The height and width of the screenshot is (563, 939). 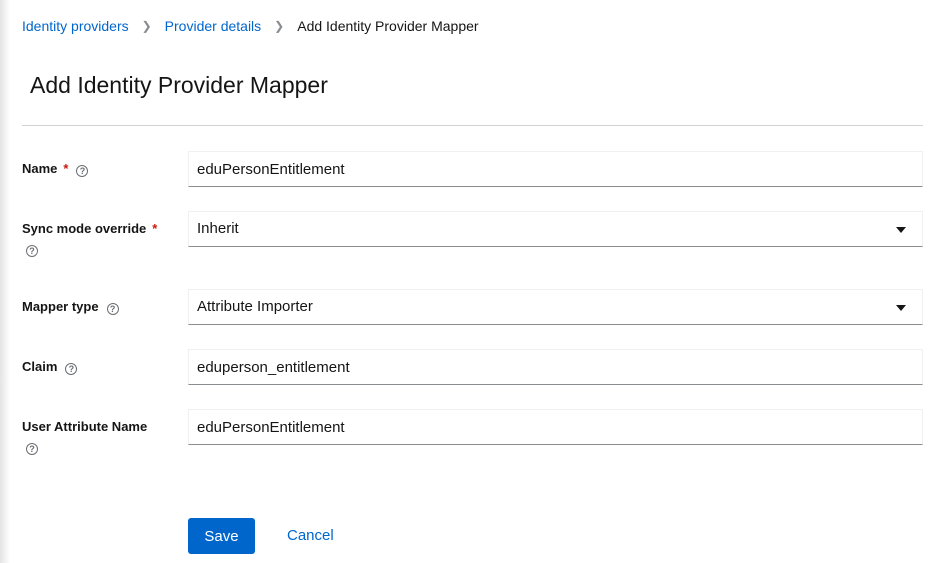 I want to click on breadcrumb-current: Add Identity Provider Mapper, so click(x=388, y=26).